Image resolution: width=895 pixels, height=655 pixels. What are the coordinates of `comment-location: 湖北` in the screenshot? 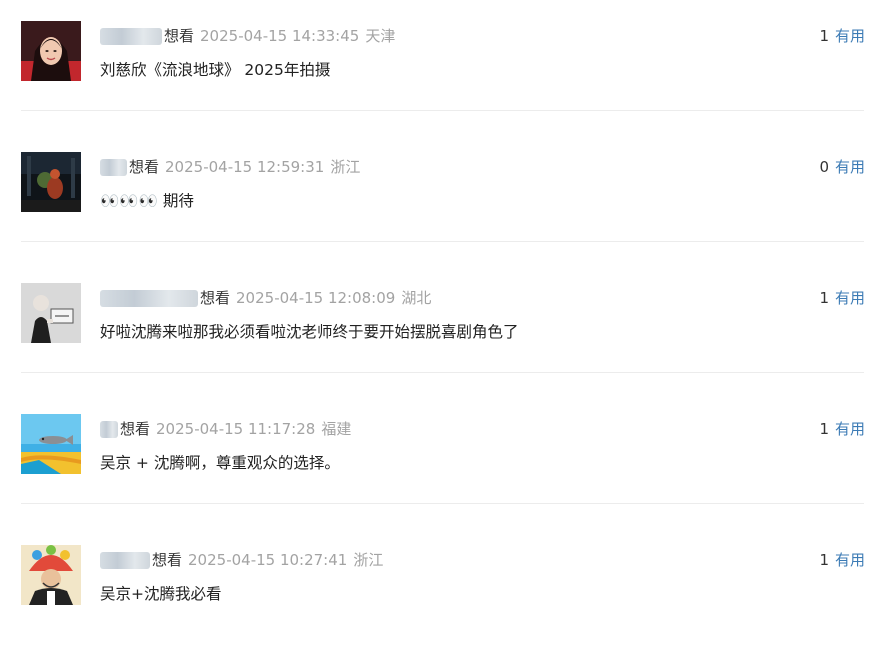 It's located at (416, 298).